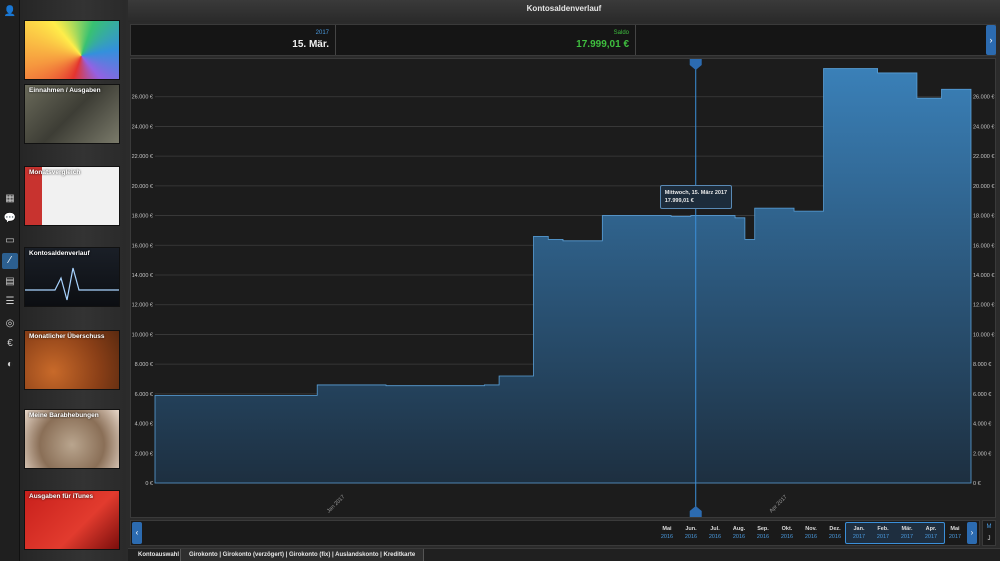  Describe the element at coordinates (989, 539) in the screenshot. I see `mode-year-button: J` at that location.